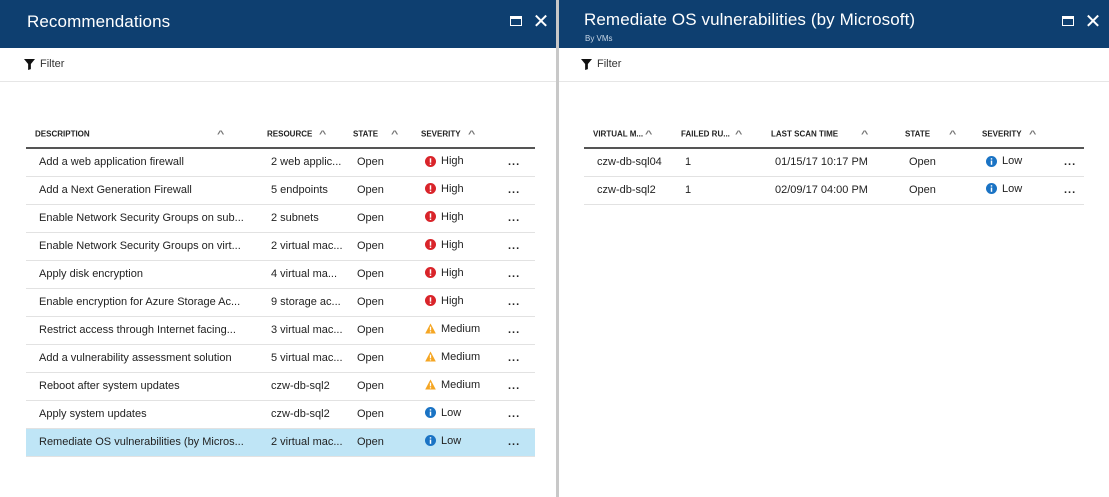  Describe the element at coordinates (515, 135) in the screenshot. I see `column-header-actions` at that location.